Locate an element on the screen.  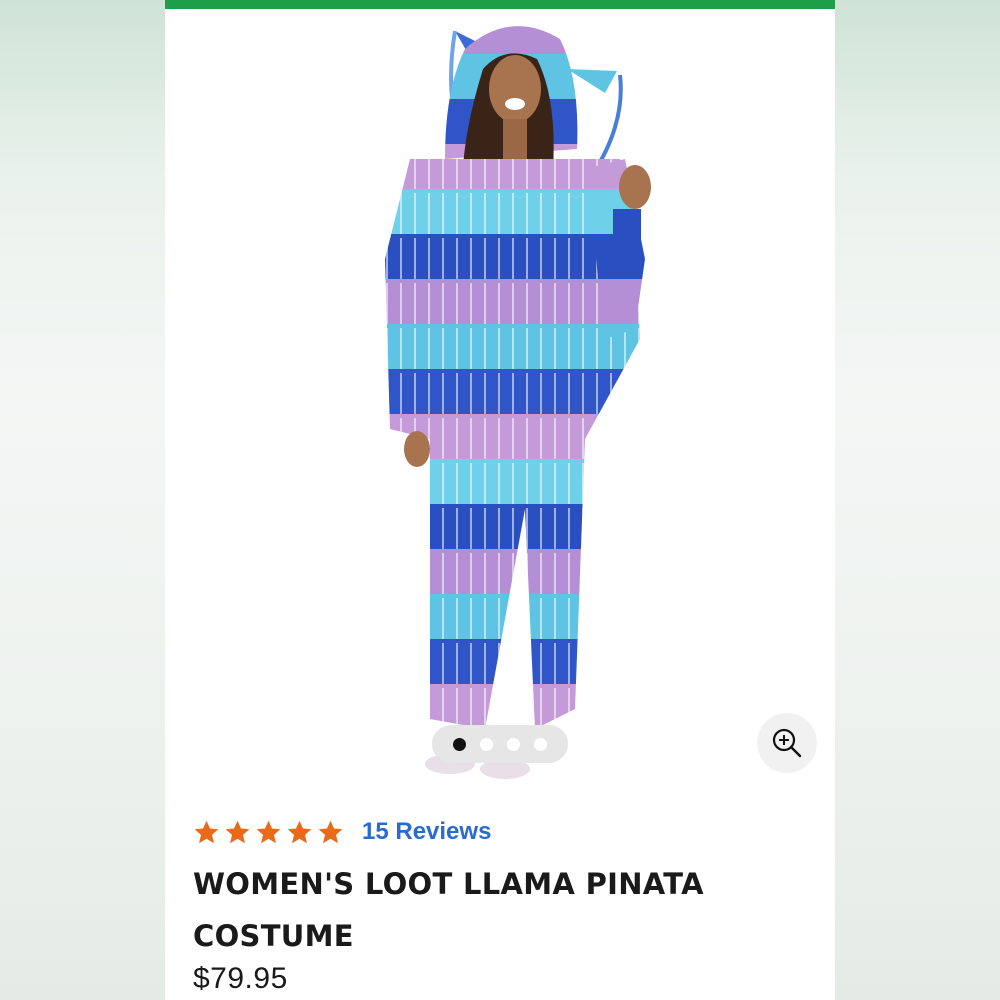
product-title: WOMEN'S LOOT LLAMA PINATA COSTUME is located at coordinates (448, 910).